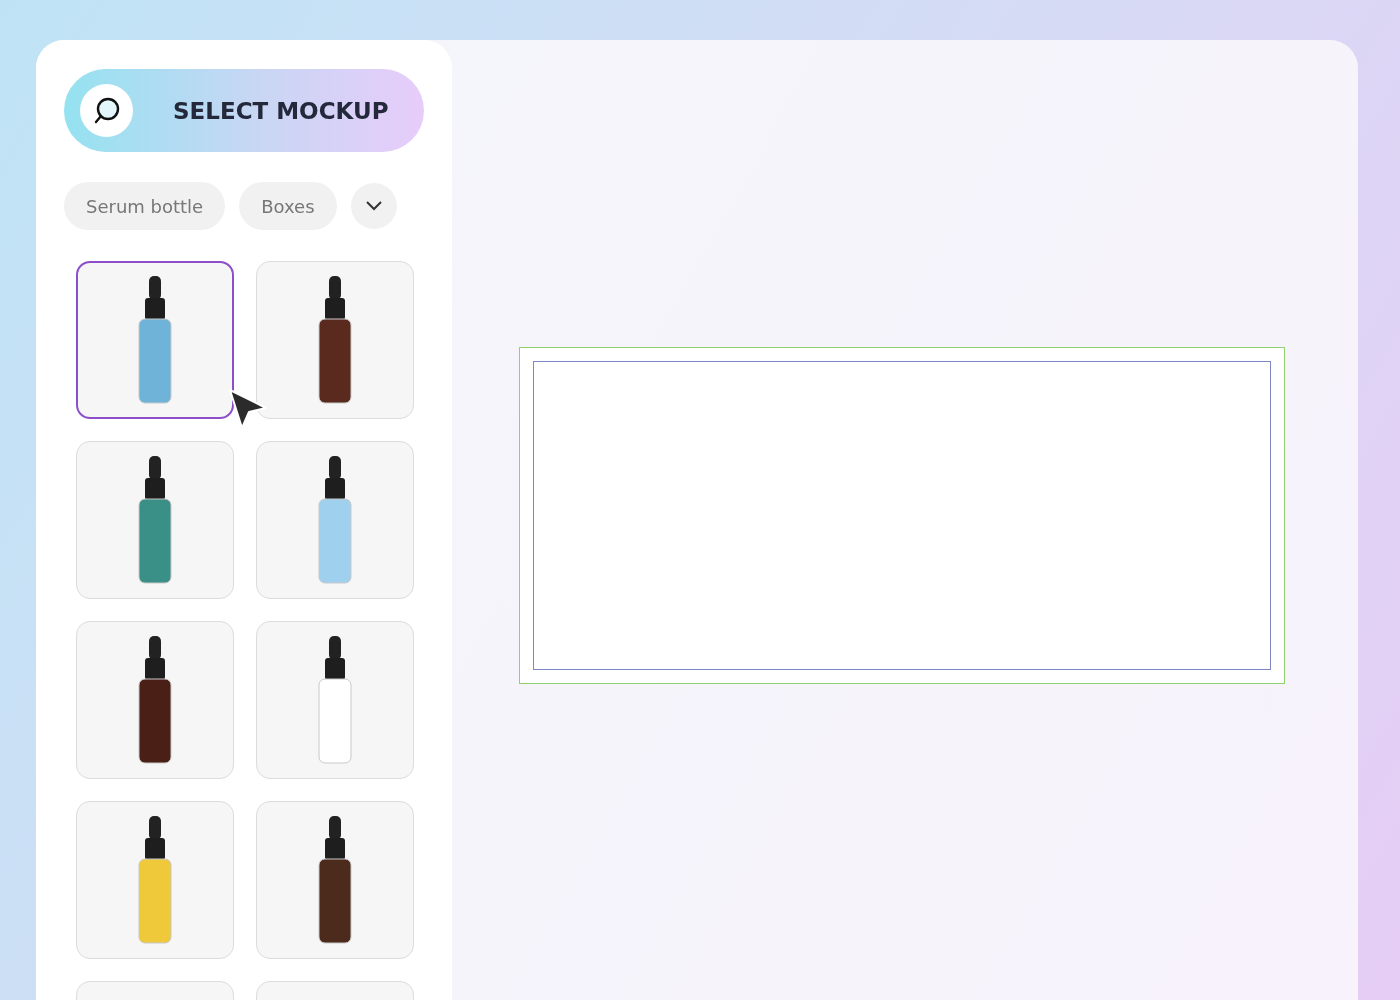 This screenshot has height=1000, width=1400. I want to click on mockup-thumbnail, so click(155, 340).